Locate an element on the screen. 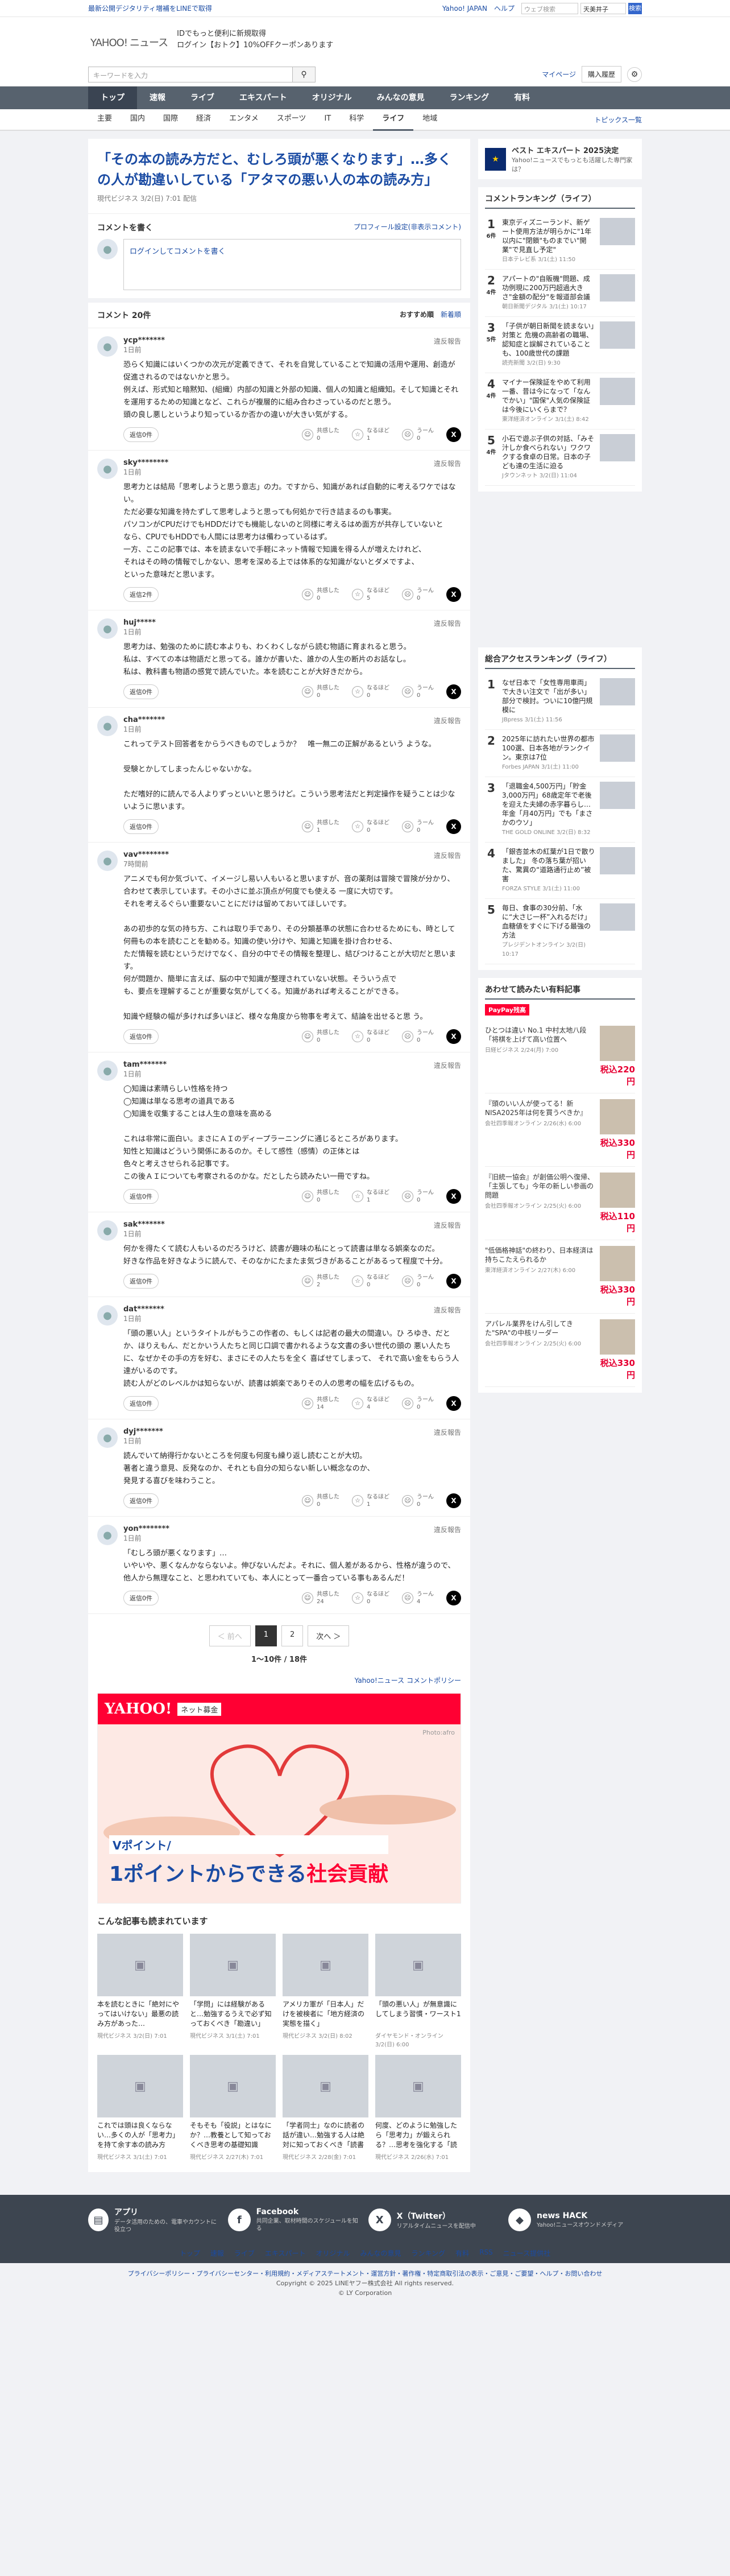 The width and height of the screenshot is (730, 2576). footer-nav-link: 有料 is located at coordinates (462, 2253).